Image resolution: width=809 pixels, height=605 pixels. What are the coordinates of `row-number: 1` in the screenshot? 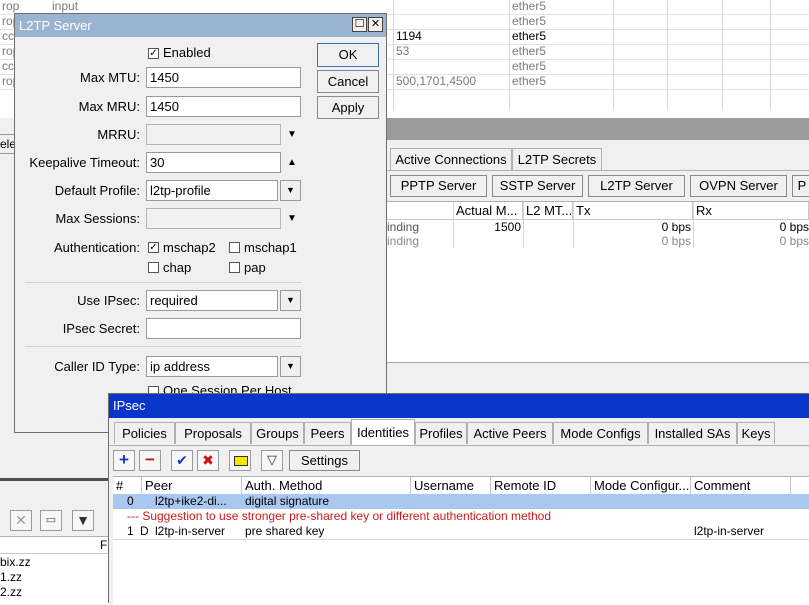 It's located at (130, 531).